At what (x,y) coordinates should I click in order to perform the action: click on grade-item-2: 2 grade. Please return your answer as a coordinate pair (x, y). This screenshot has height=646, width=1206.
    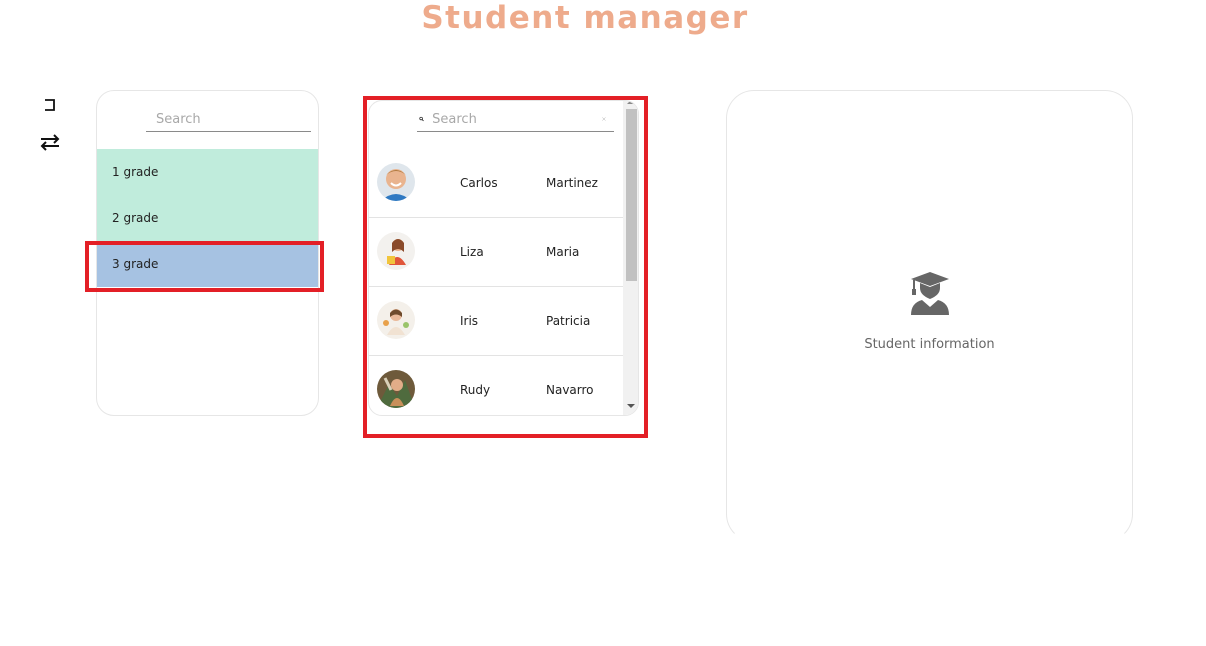
    Looking at the image, I should click on (207, 218).